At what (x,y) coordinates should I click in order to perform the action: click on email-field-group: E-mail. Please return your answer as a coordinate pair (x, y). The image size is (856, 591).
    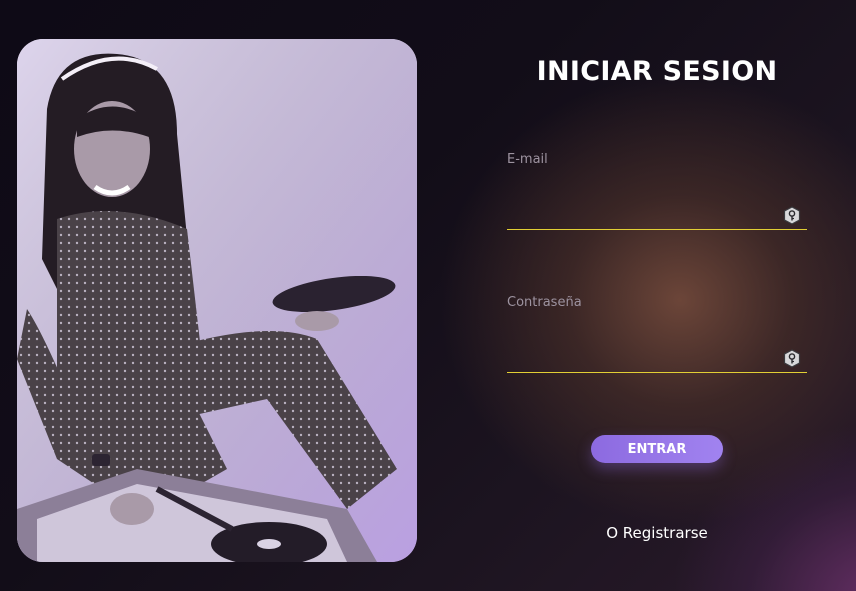
    Looking at the image, I should click on (657, 191).